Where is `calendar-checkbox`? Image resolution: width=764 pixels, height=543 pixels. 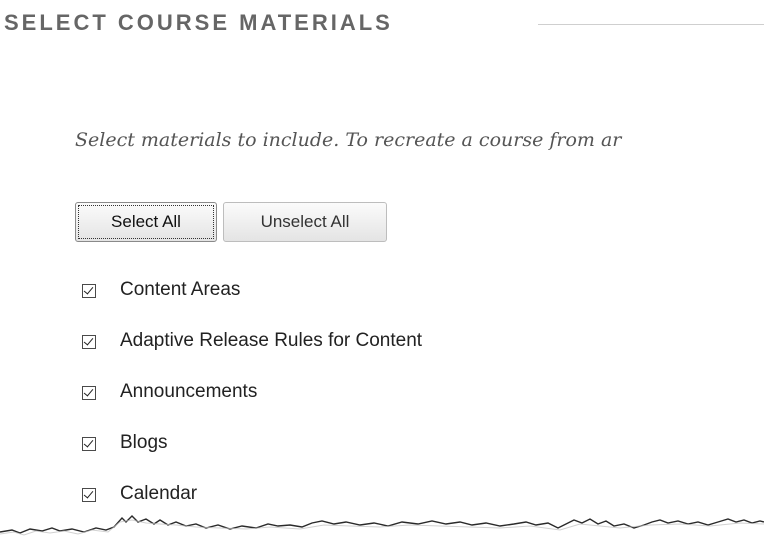
calendar-checkbox is located at coordinates (89, 495).